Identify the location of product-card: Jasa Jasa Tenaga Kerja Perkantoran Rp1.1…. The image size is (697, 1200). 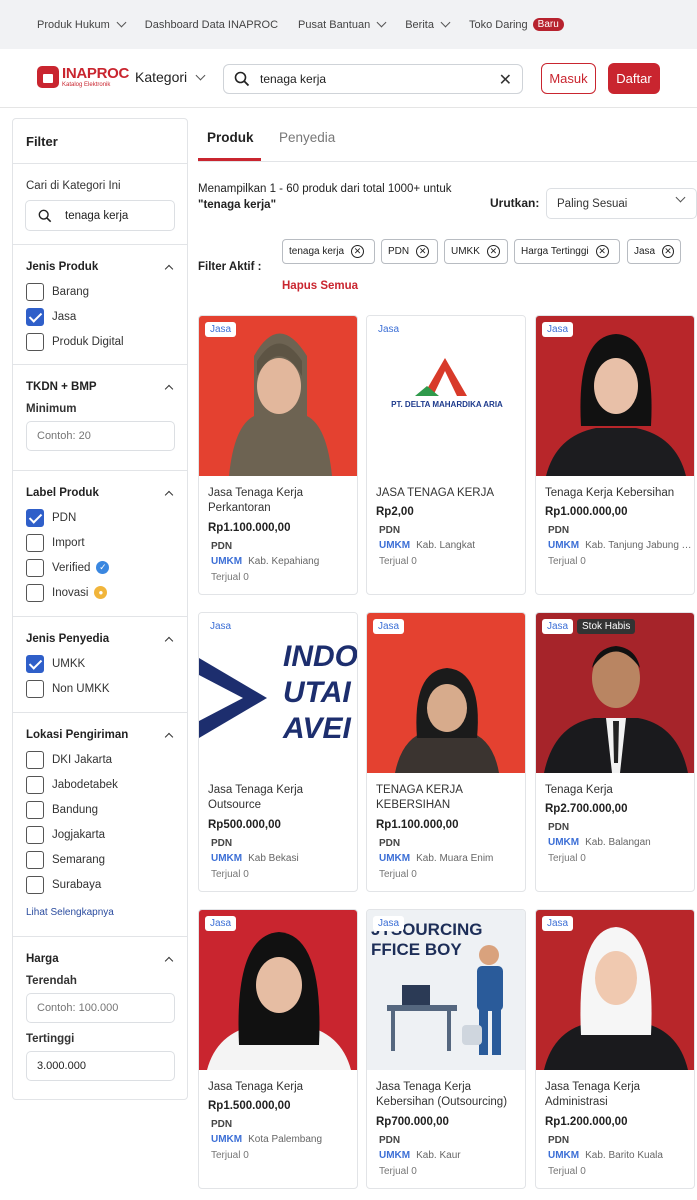
(278, 455).